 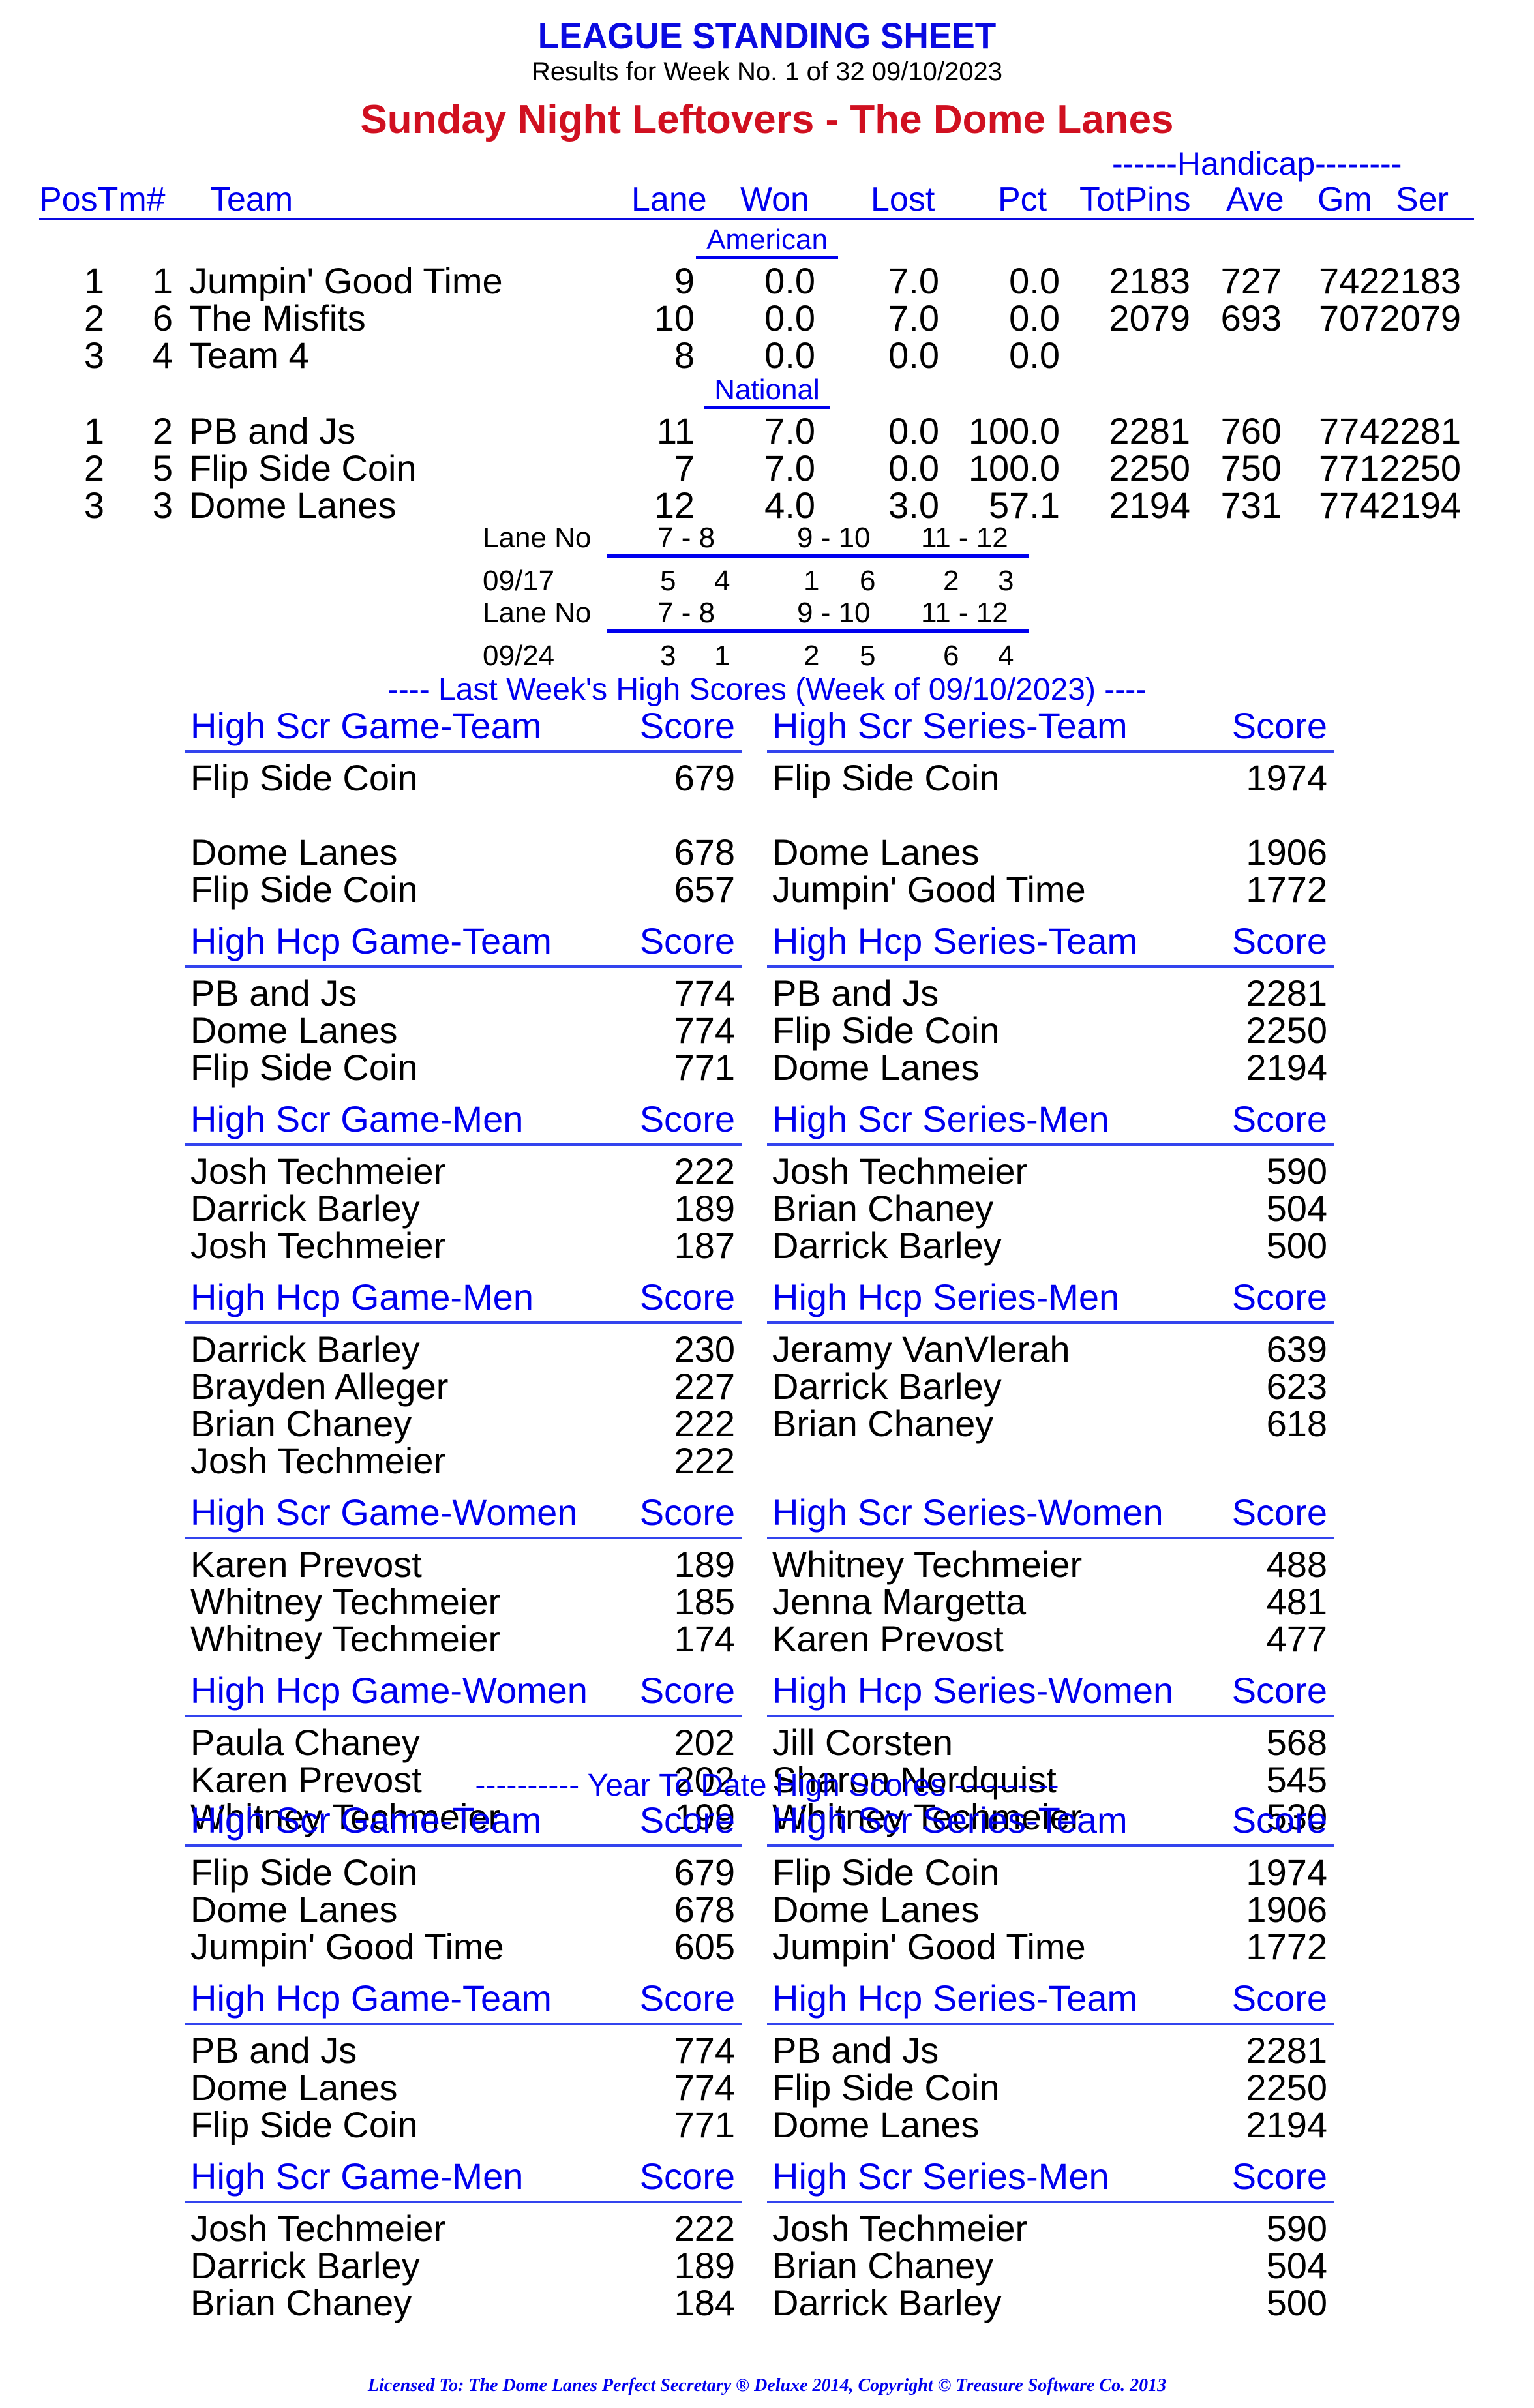 I want to click on high-score-category: High Scr Series-Men, so click(x=941, y=2177).